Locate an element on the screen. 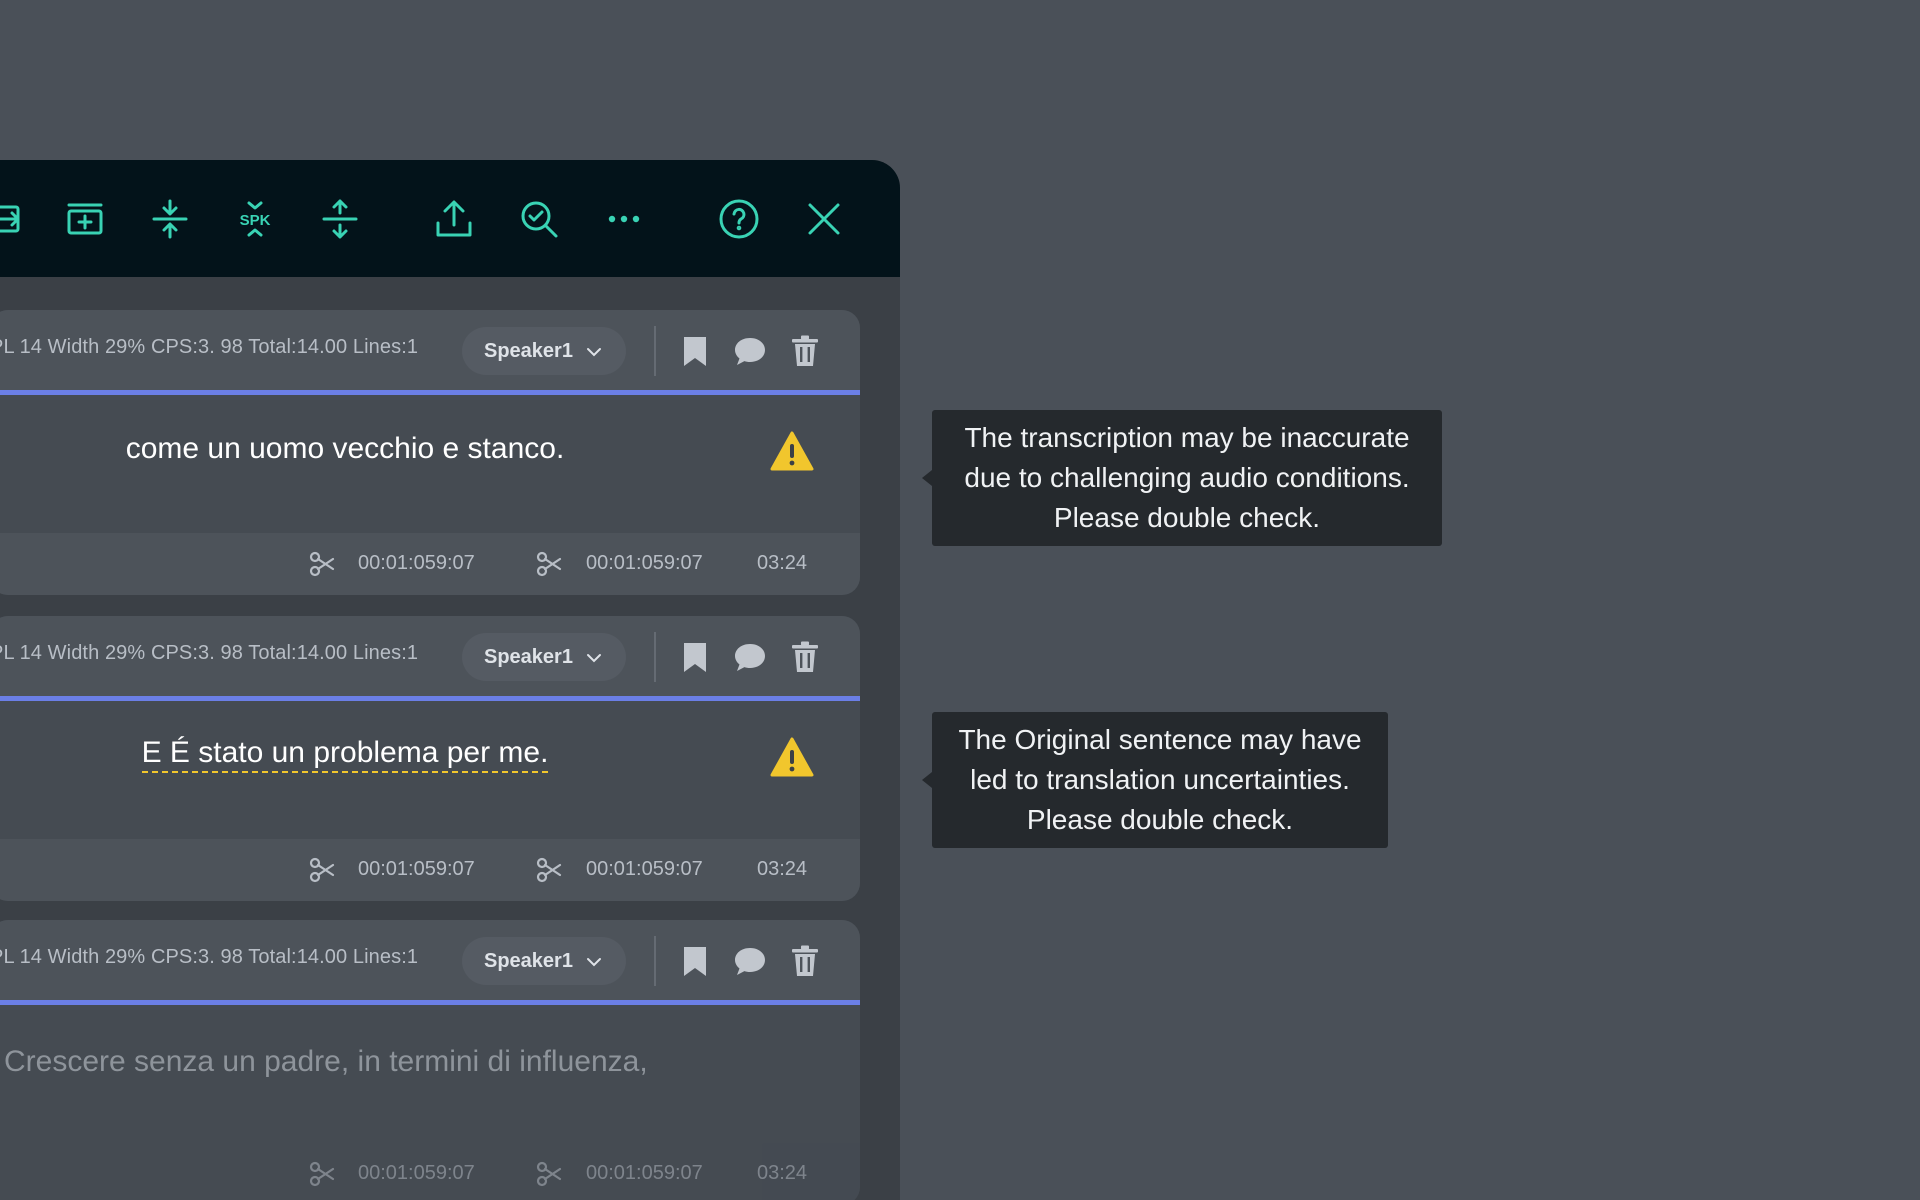 This screenshot has height=1200, width=1920. search-check-icon is located at coordinates (539, 219).